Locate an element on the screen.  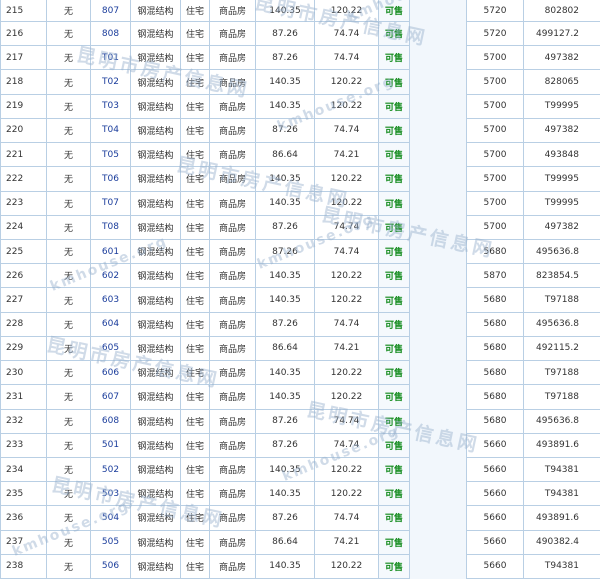
row-index: 223 is located at coordinates (24, 203).